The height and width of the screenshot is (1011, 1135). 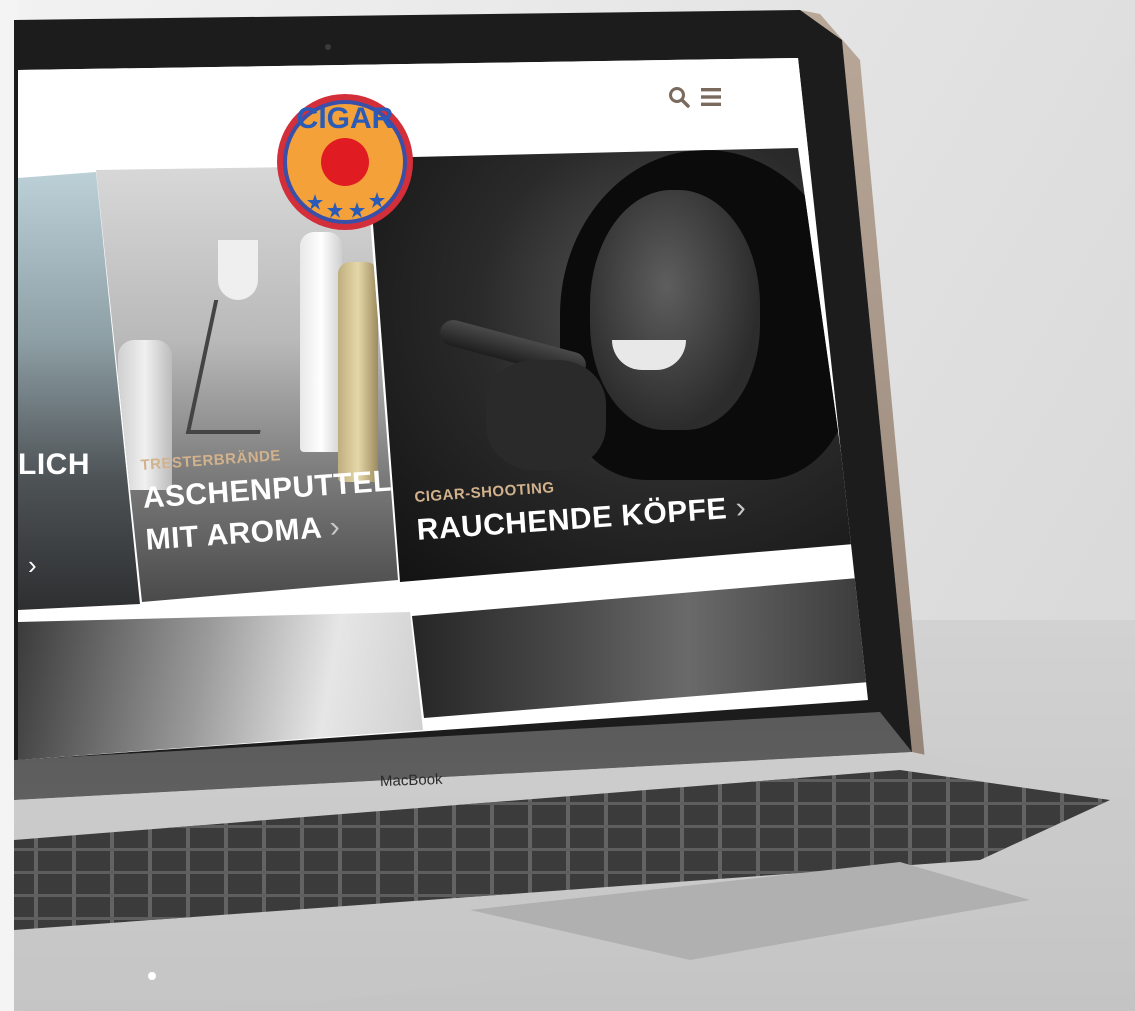 What do you see at coordinates (321, 342) in the screenshot?
I see `bottle-image` at bounding box center [321, 342].